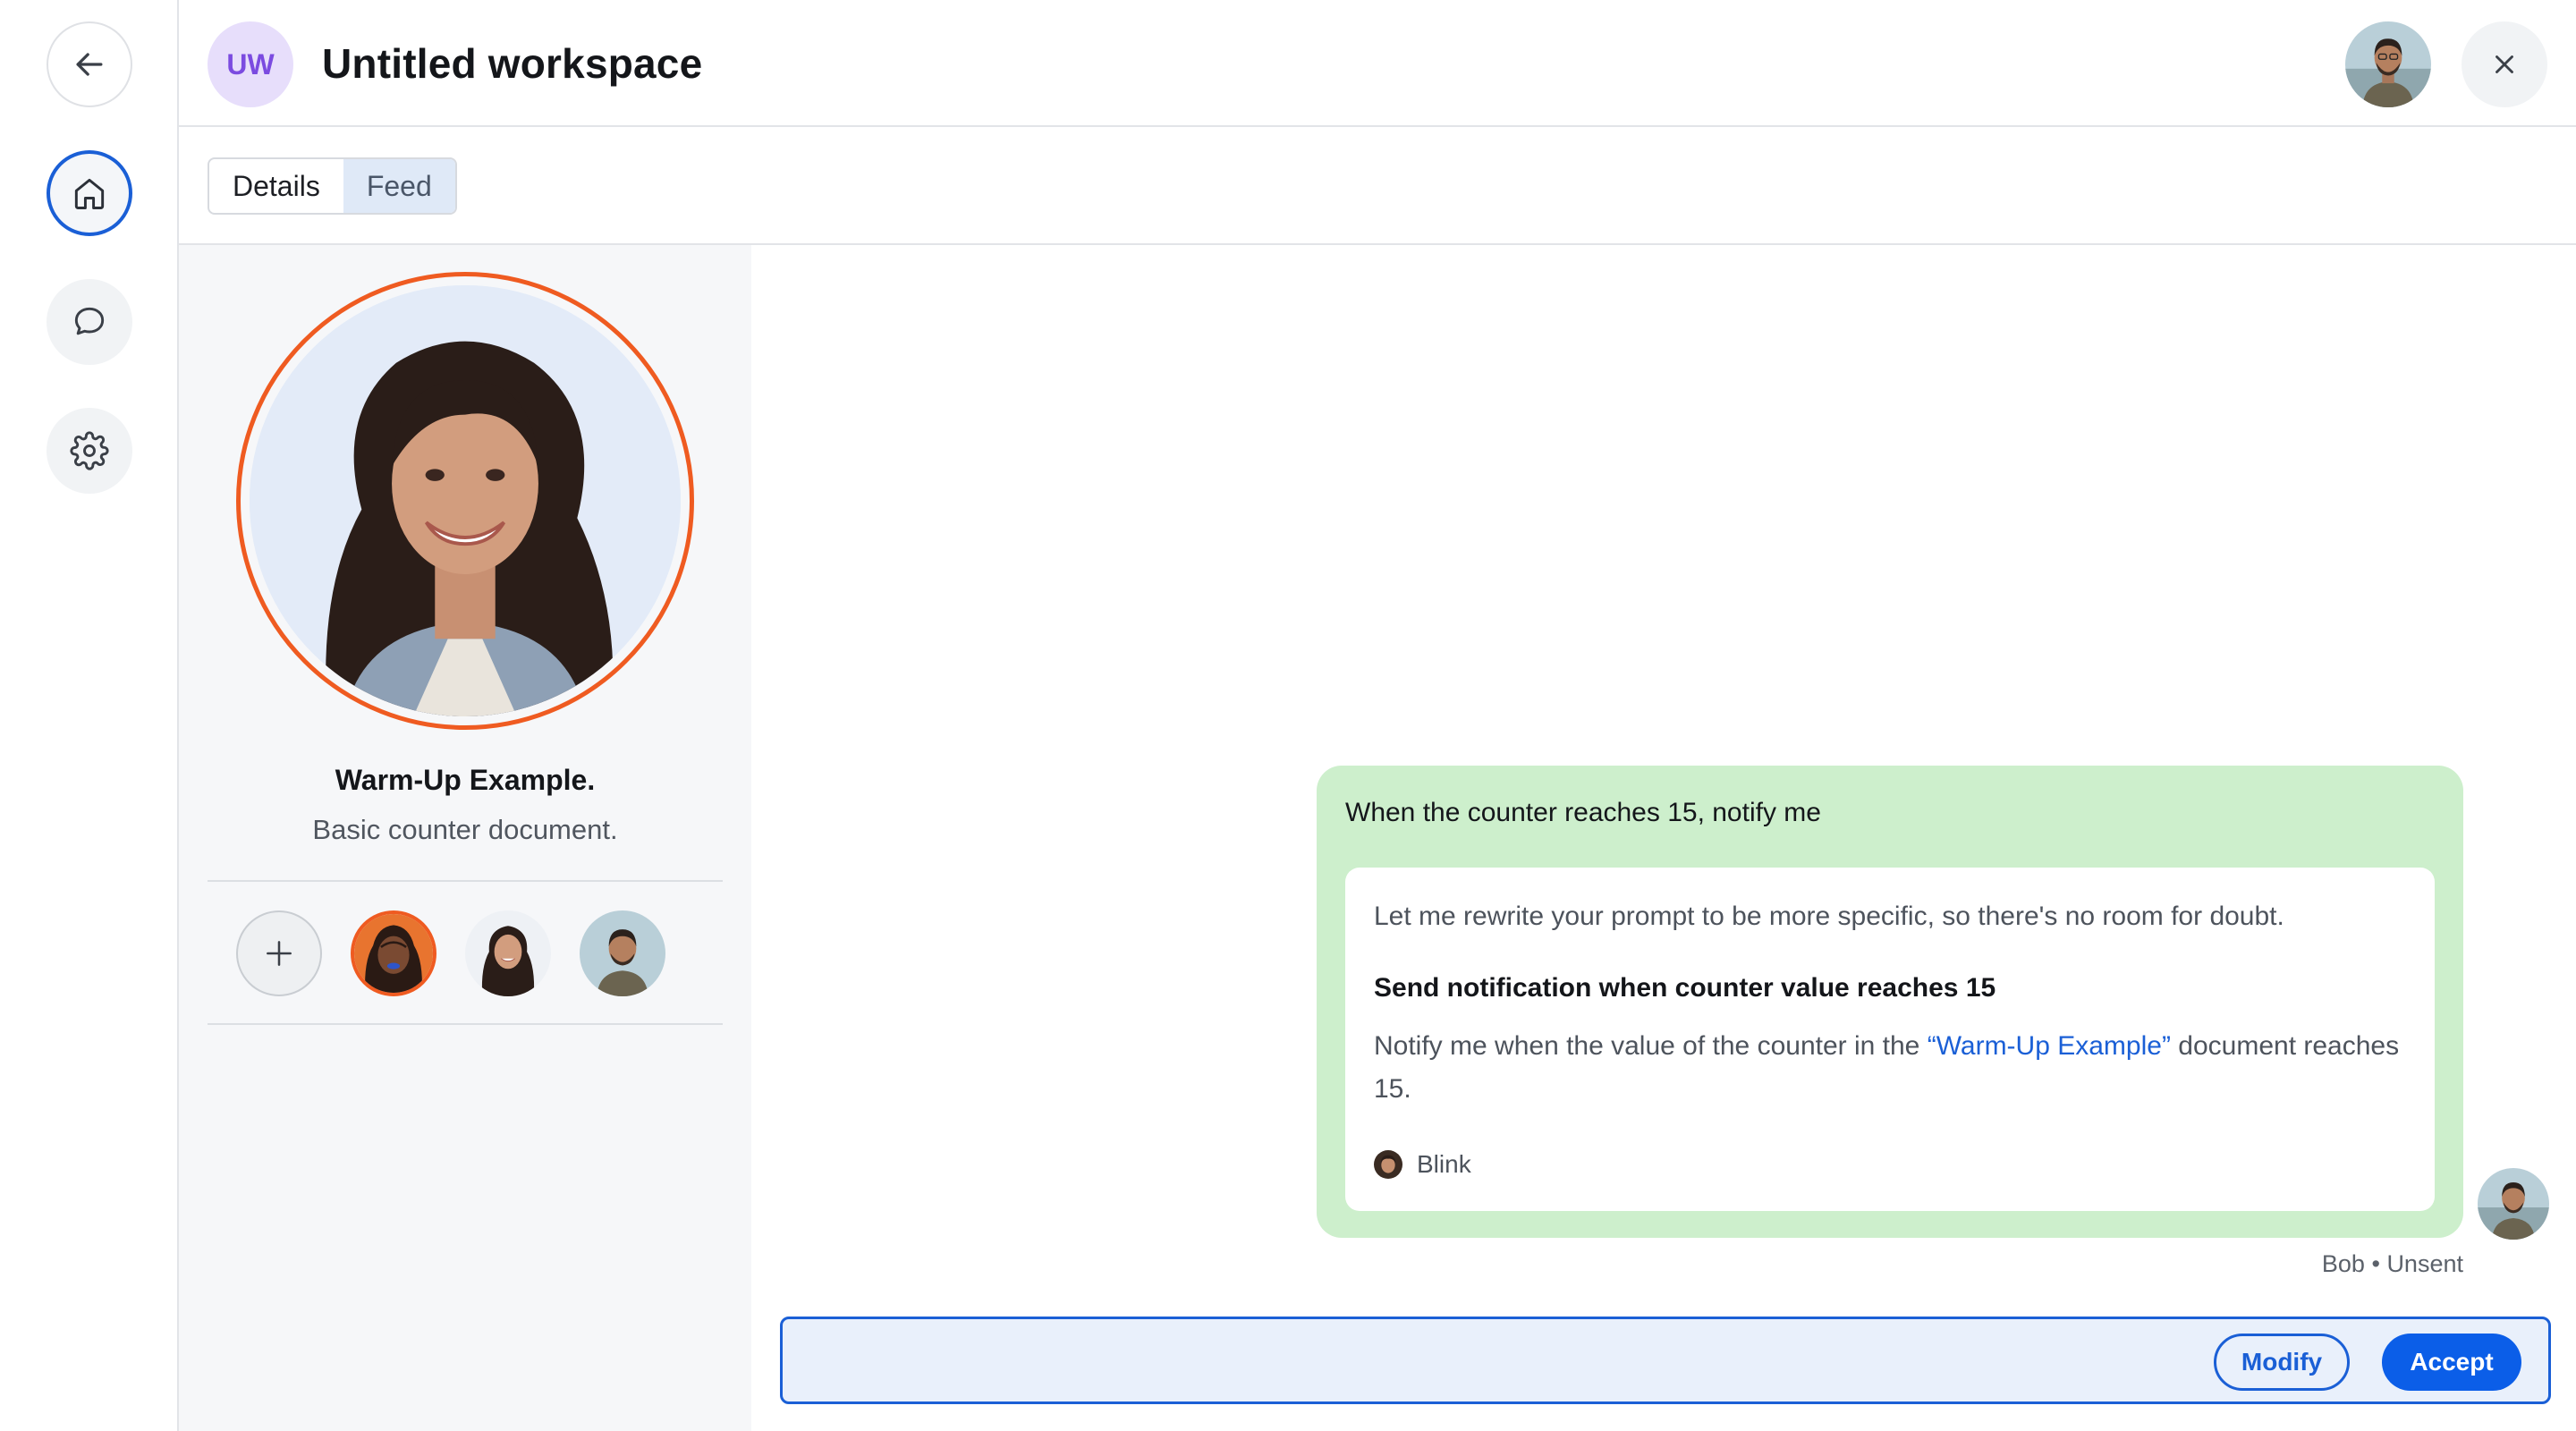 This screenshot has height=1431, width=2576. I want to click on sender-avatar-image, so click(2513, 1204).